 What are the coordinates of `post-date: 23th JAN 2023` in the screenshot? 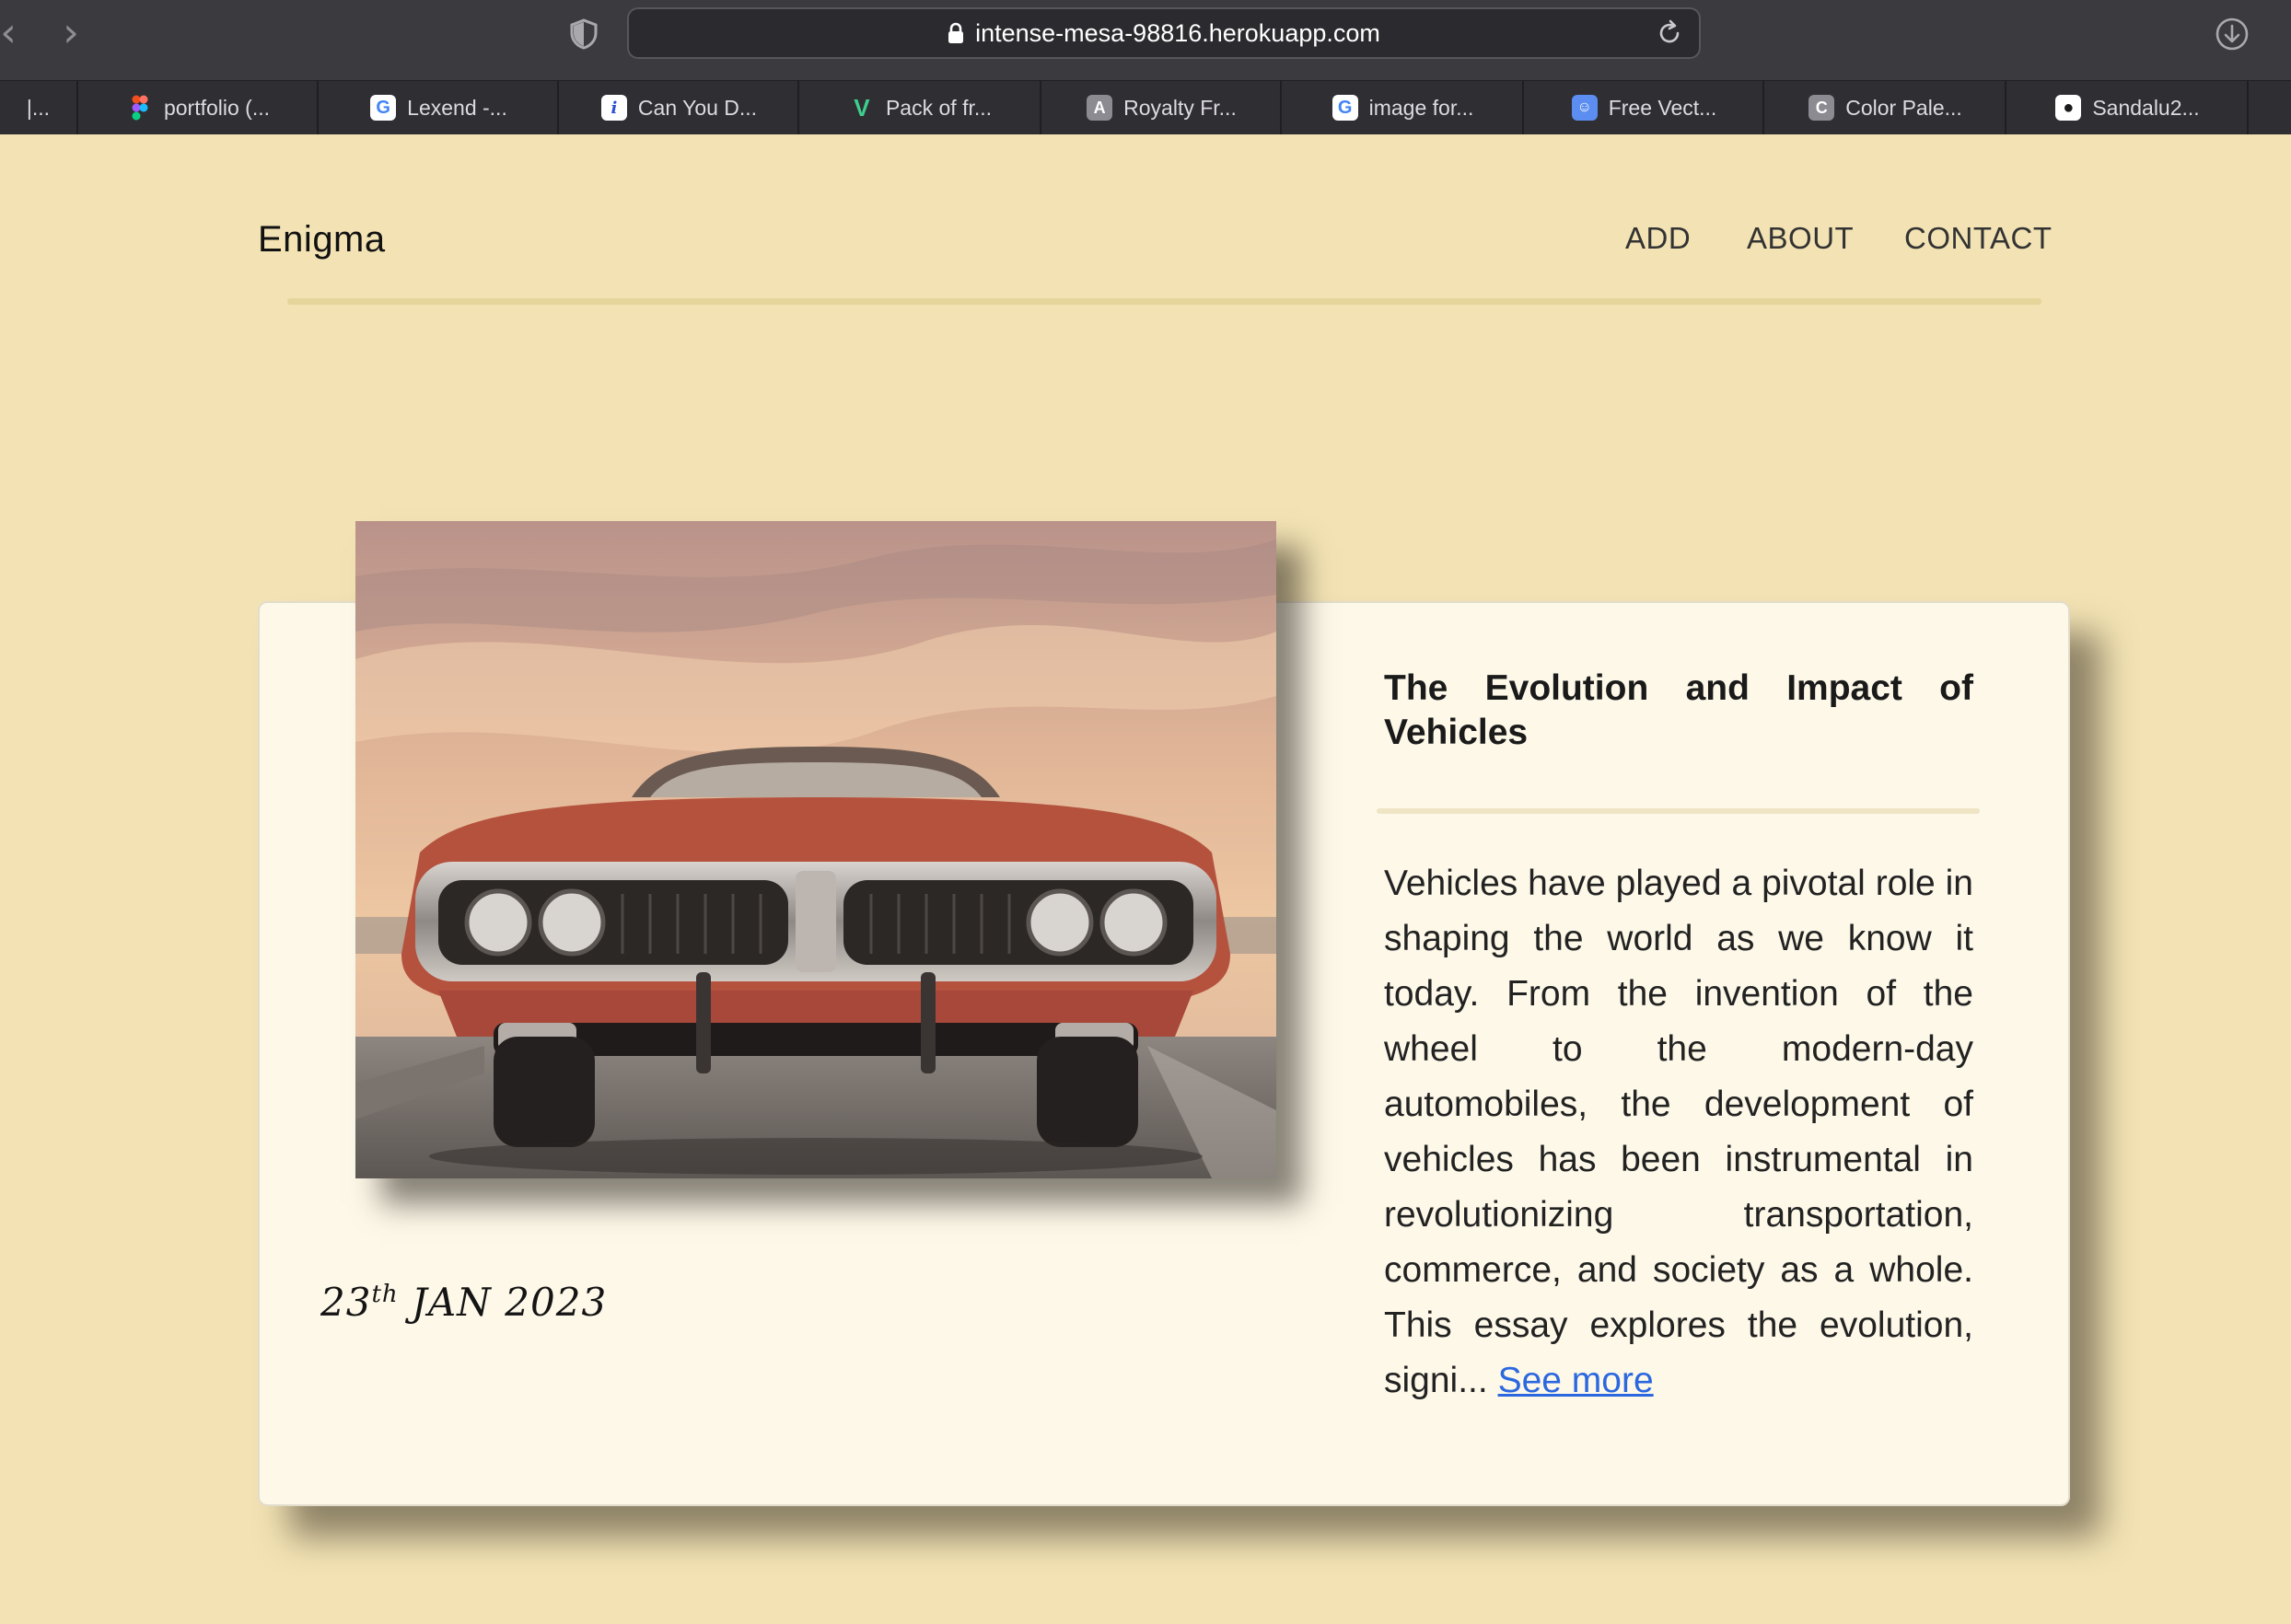 It's located at (463, 1302).